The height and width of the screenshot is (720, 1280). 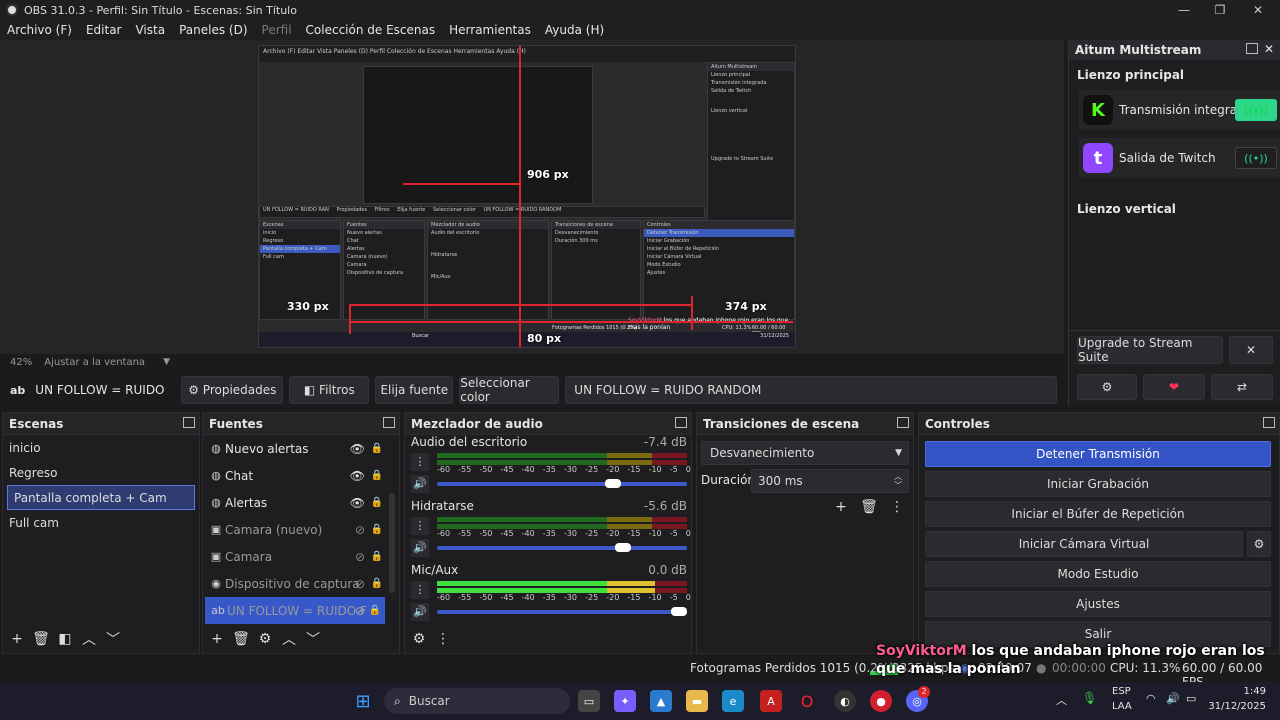 What do you see at coordinates (301, 448) in the screenshot?
I see `source-item: ◍ Nuevo alertas 👁 🔒` at bounding box center [301, 448].